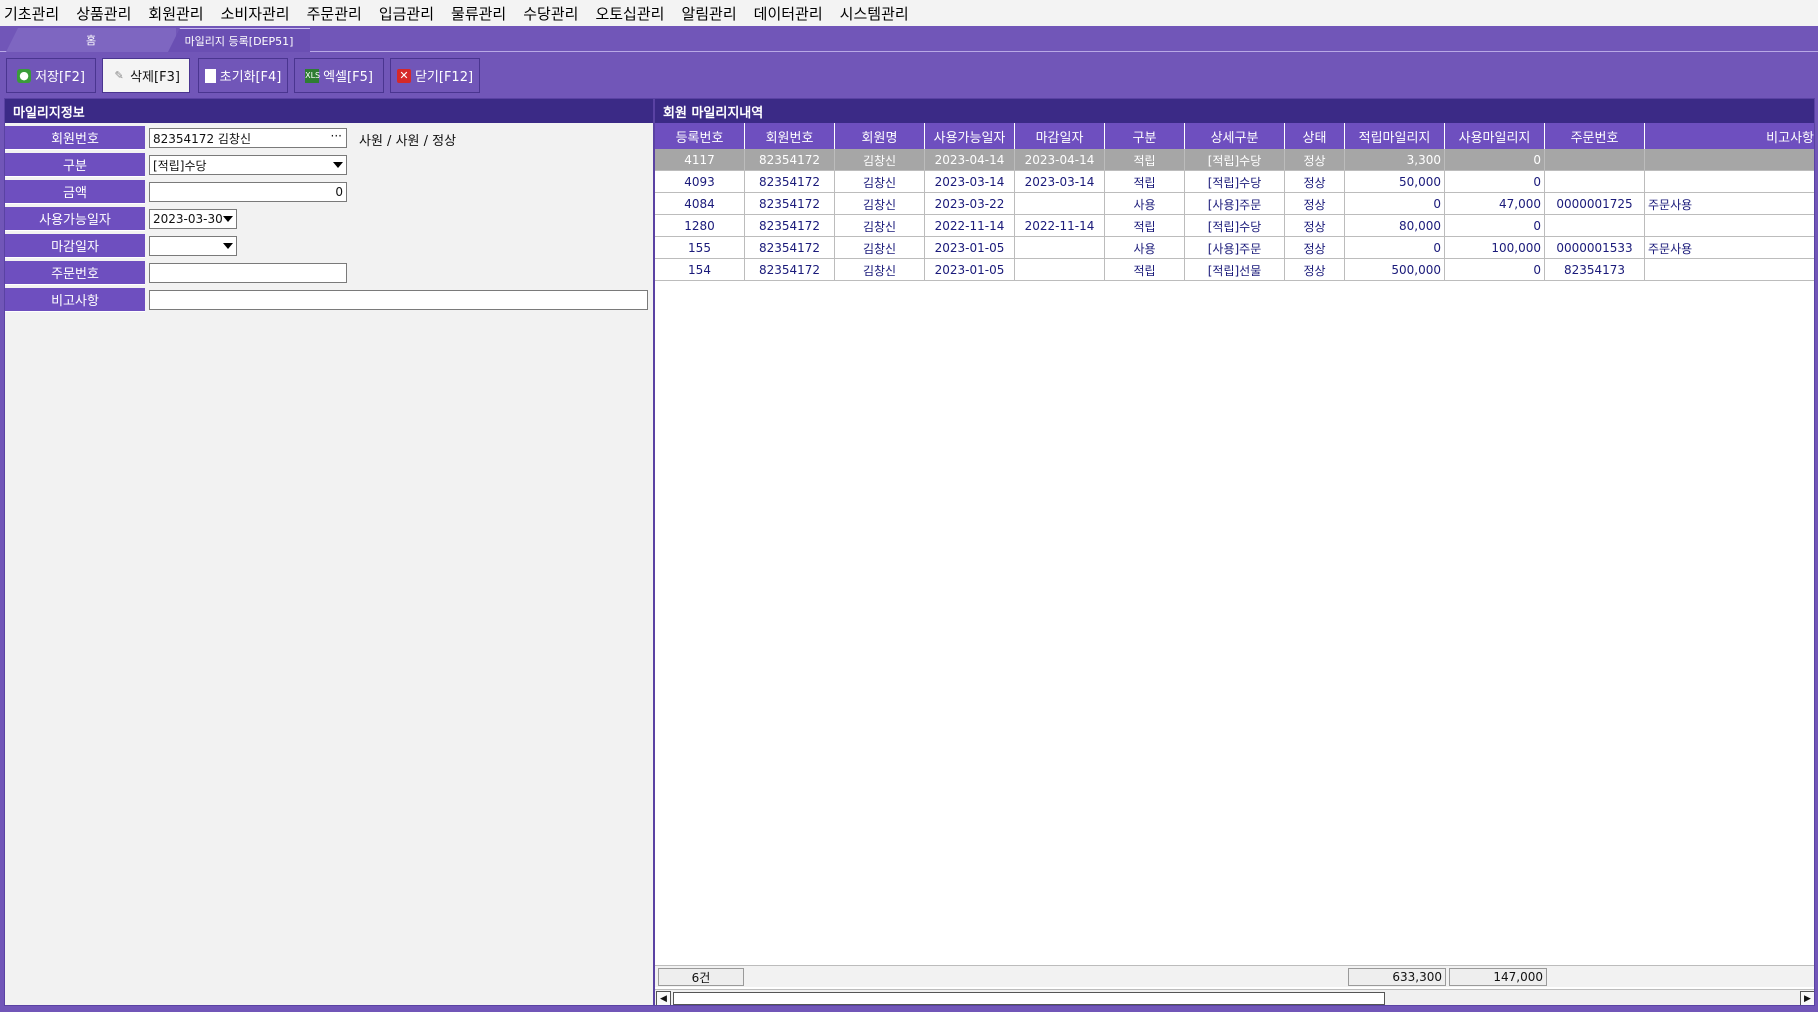 Image resolution: width=1818 pixels, height=1012 pixels. Describe the element at coordinates (1495, 248) in the screenshot. I see `table-cell: 100,000` at that location.